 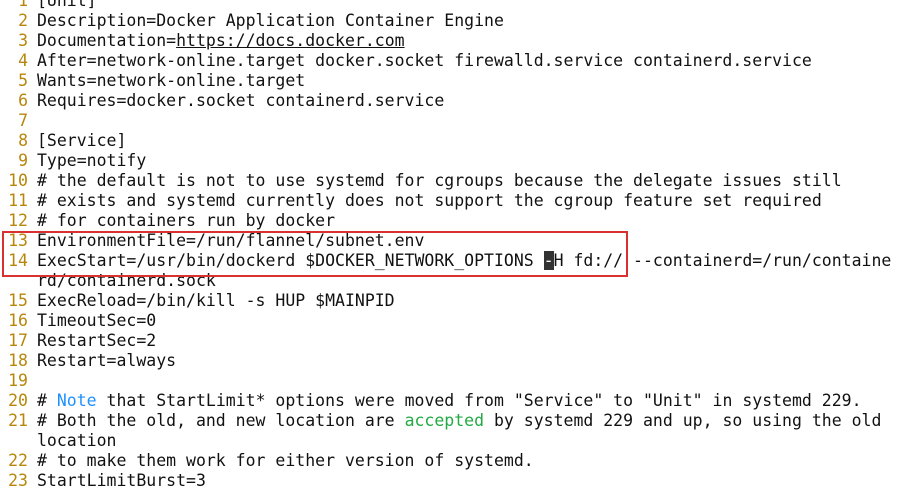 I want to click on code-line: 8 [Service], so click(x=459, y=141).